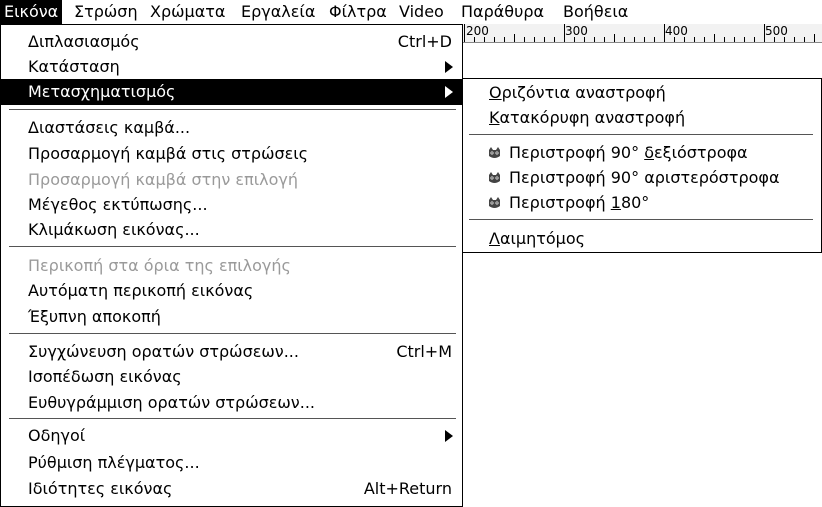 Image resolution: width=822 pixels, height=507 pixels. I want to click on menu-item-label: Οριζόντια αναστροφή, so click(577, 93).